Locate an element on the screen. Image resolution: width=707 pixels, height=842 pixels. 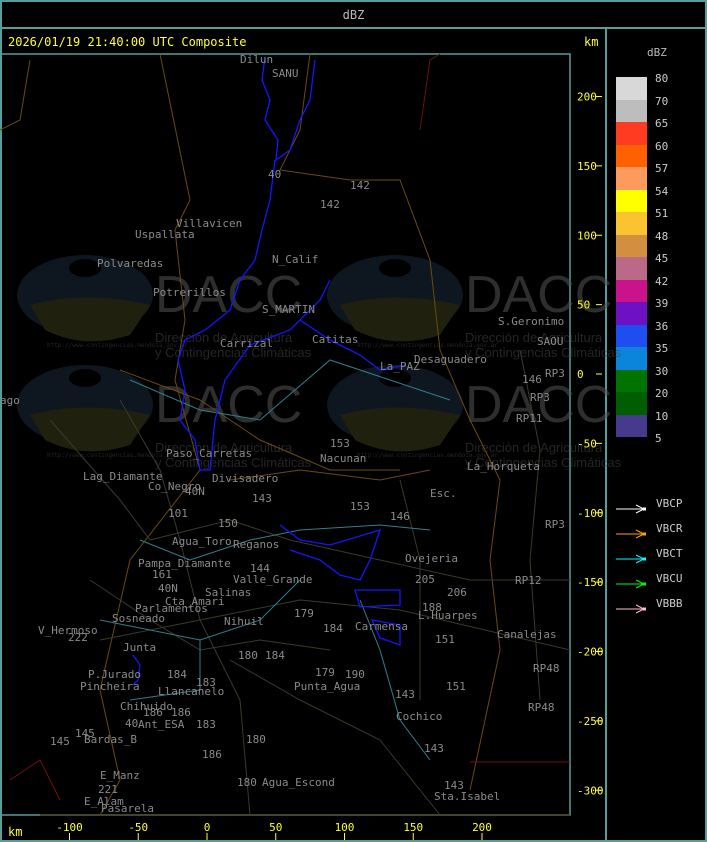
place-label: S.Geronimo is located at coordinates (531, 321).